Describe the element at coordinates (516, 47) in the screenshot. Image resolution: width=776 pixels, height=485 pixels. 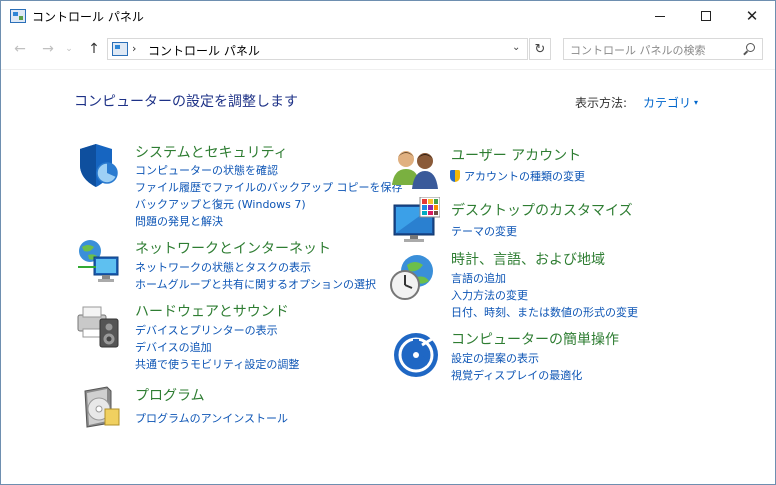
I see `chevron-down-icon: ⌄` at that location.